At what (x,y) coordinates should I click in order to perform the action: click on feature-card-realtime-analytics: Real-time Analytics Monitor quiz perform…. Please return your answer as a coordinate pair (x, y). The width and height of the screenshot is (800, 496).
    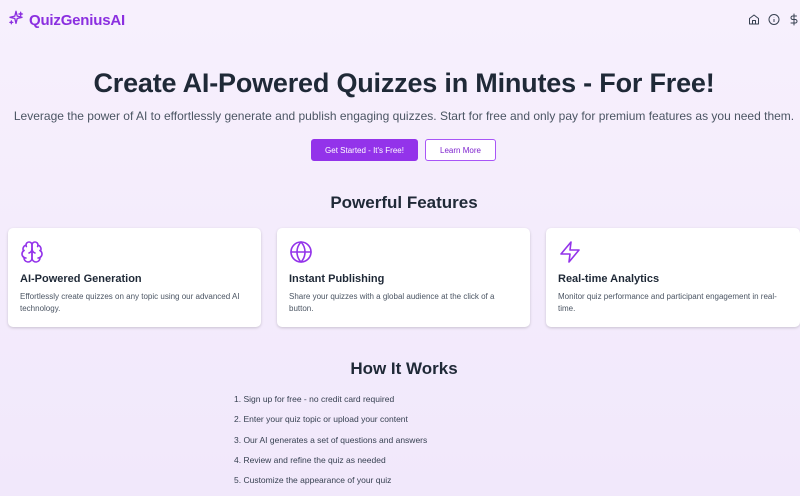
    Looking at the image, I should click on (673, 277).